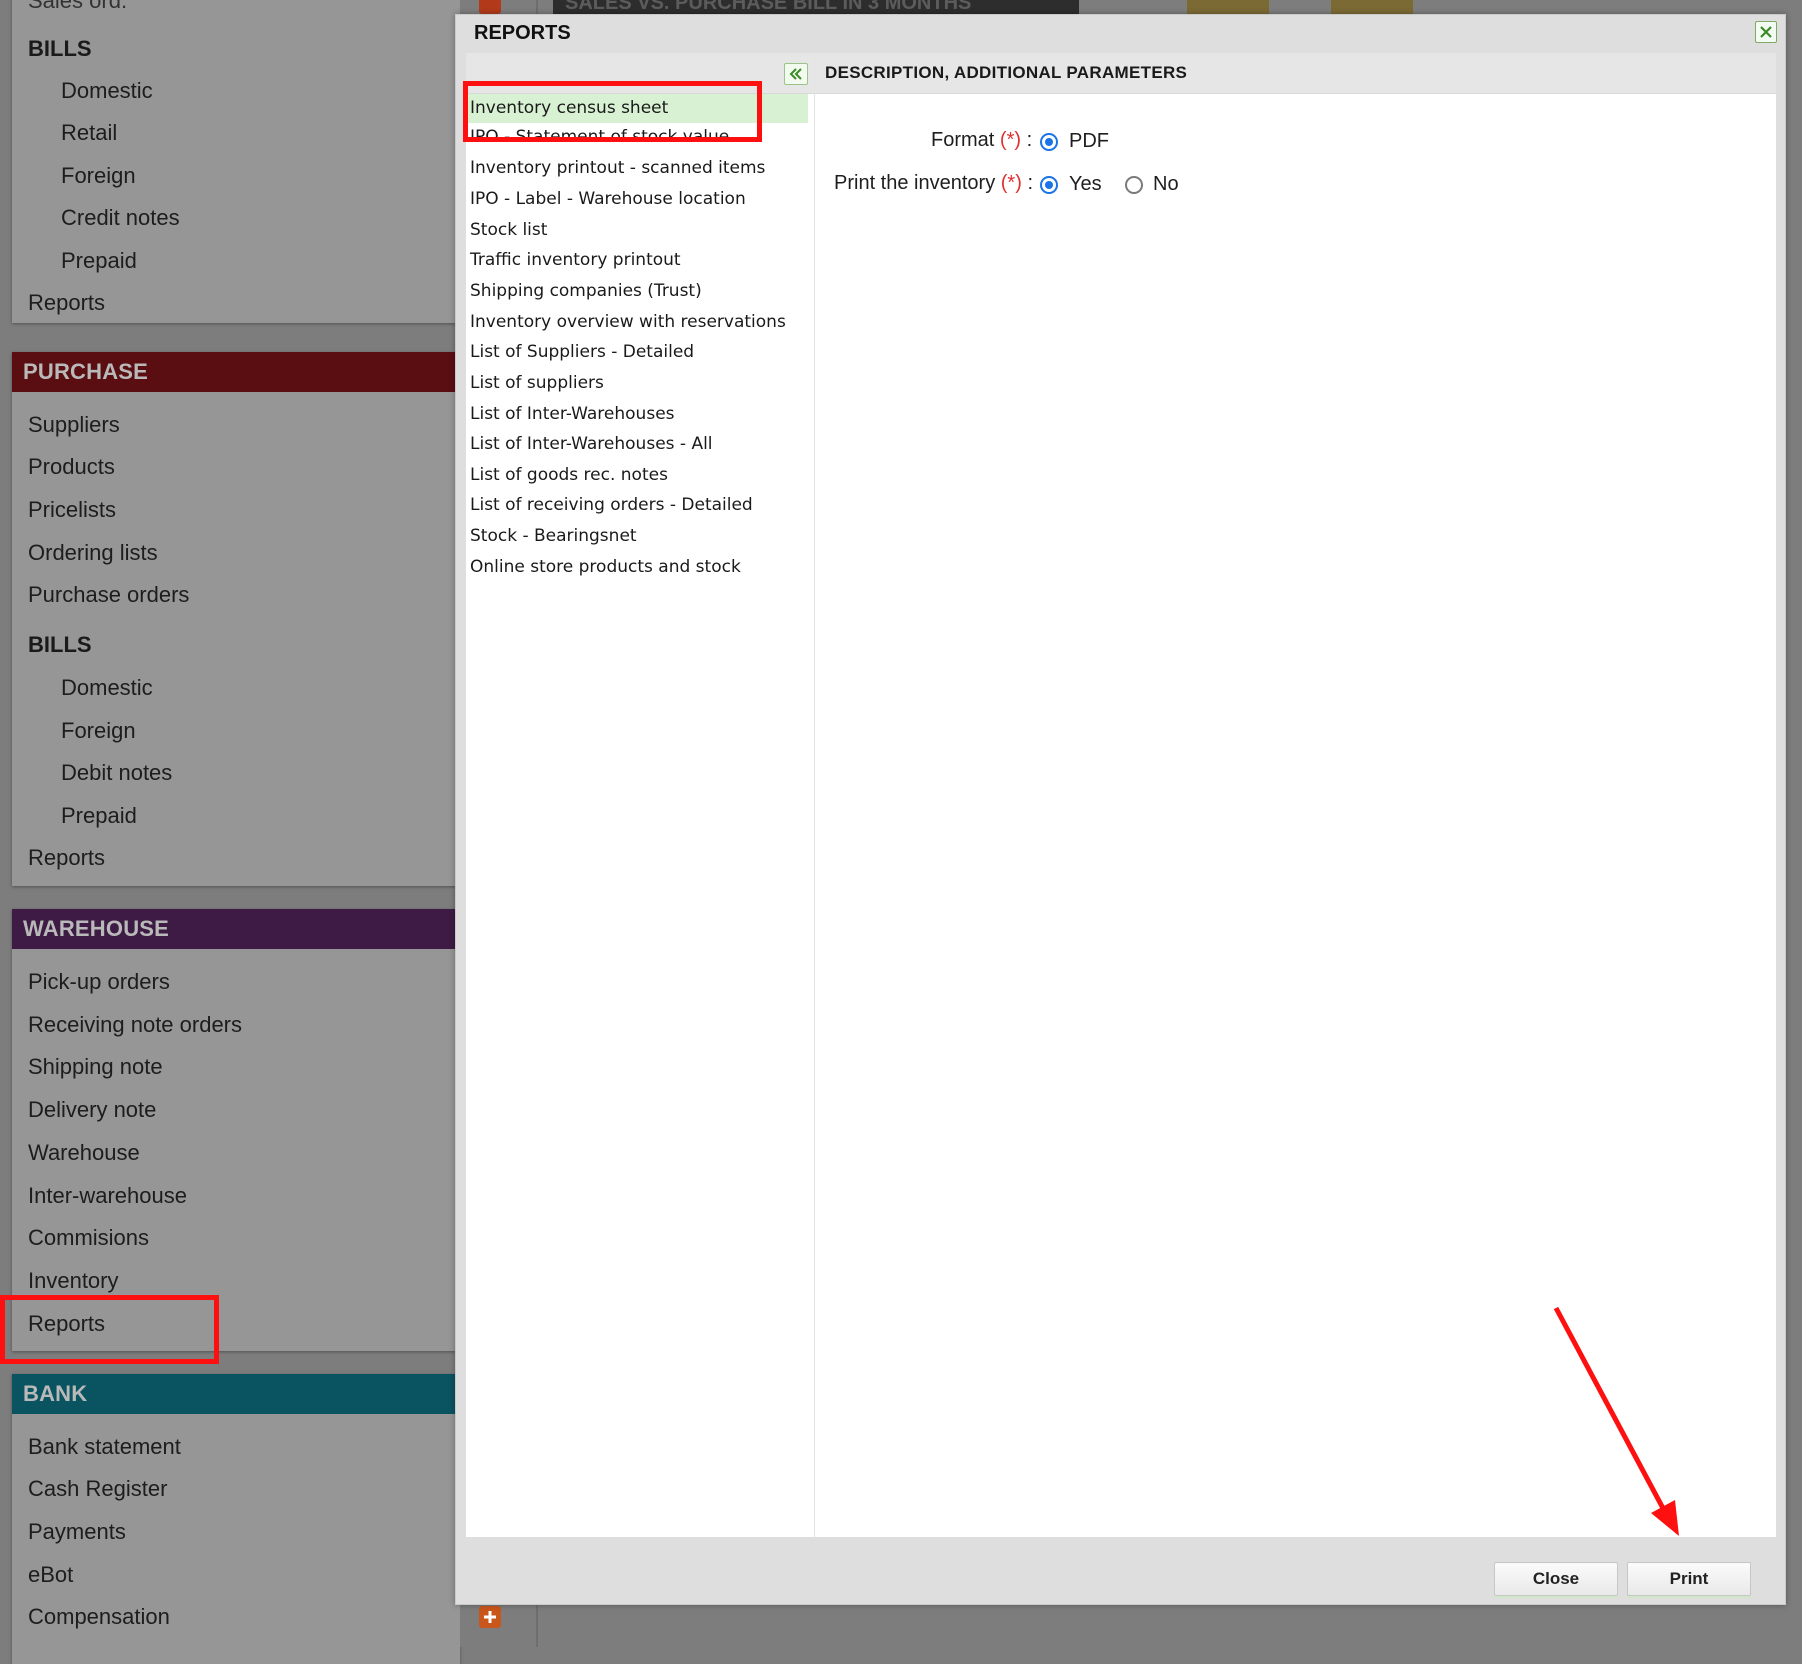  I want to click on report-item-ipo-label-location: IPO - Label - Warehouse location, so click(608, 199).